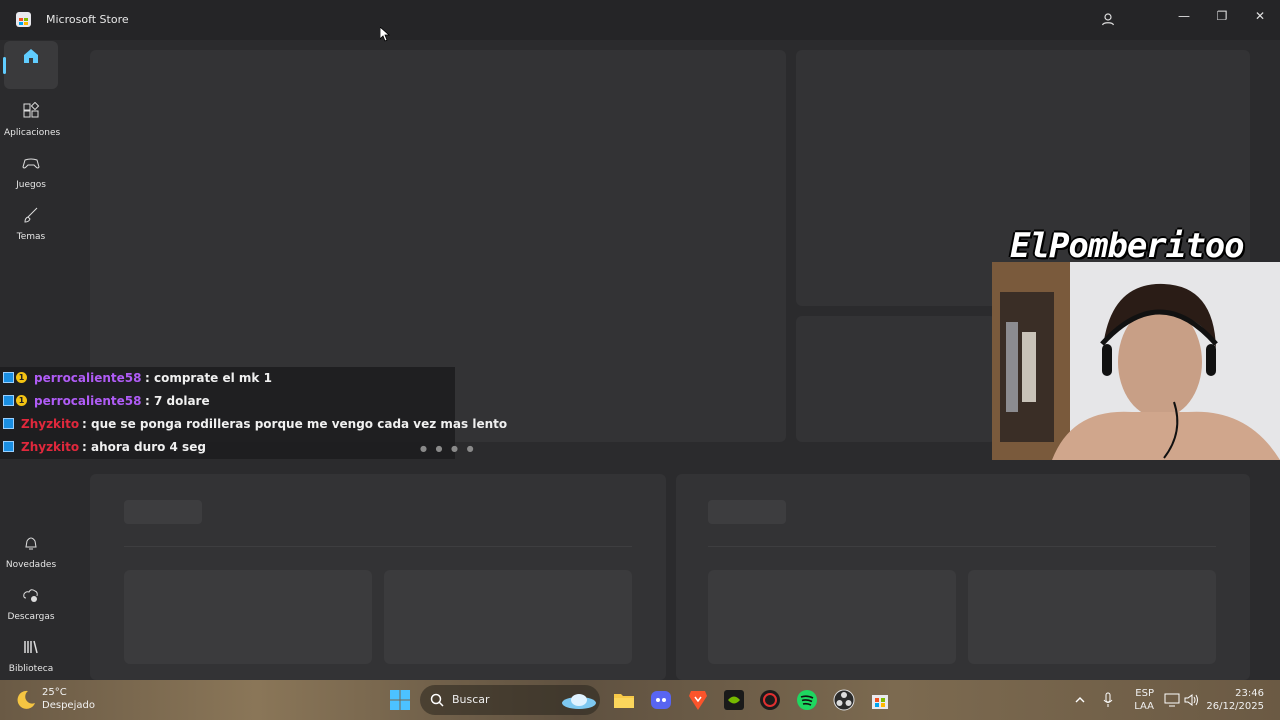 The height and width of the screenshot is (720, 1280). What do you see at coordinates (471, 699) in the screenshot?
I see `search-placeholder: Buscar` at bounding box center [471, 699].